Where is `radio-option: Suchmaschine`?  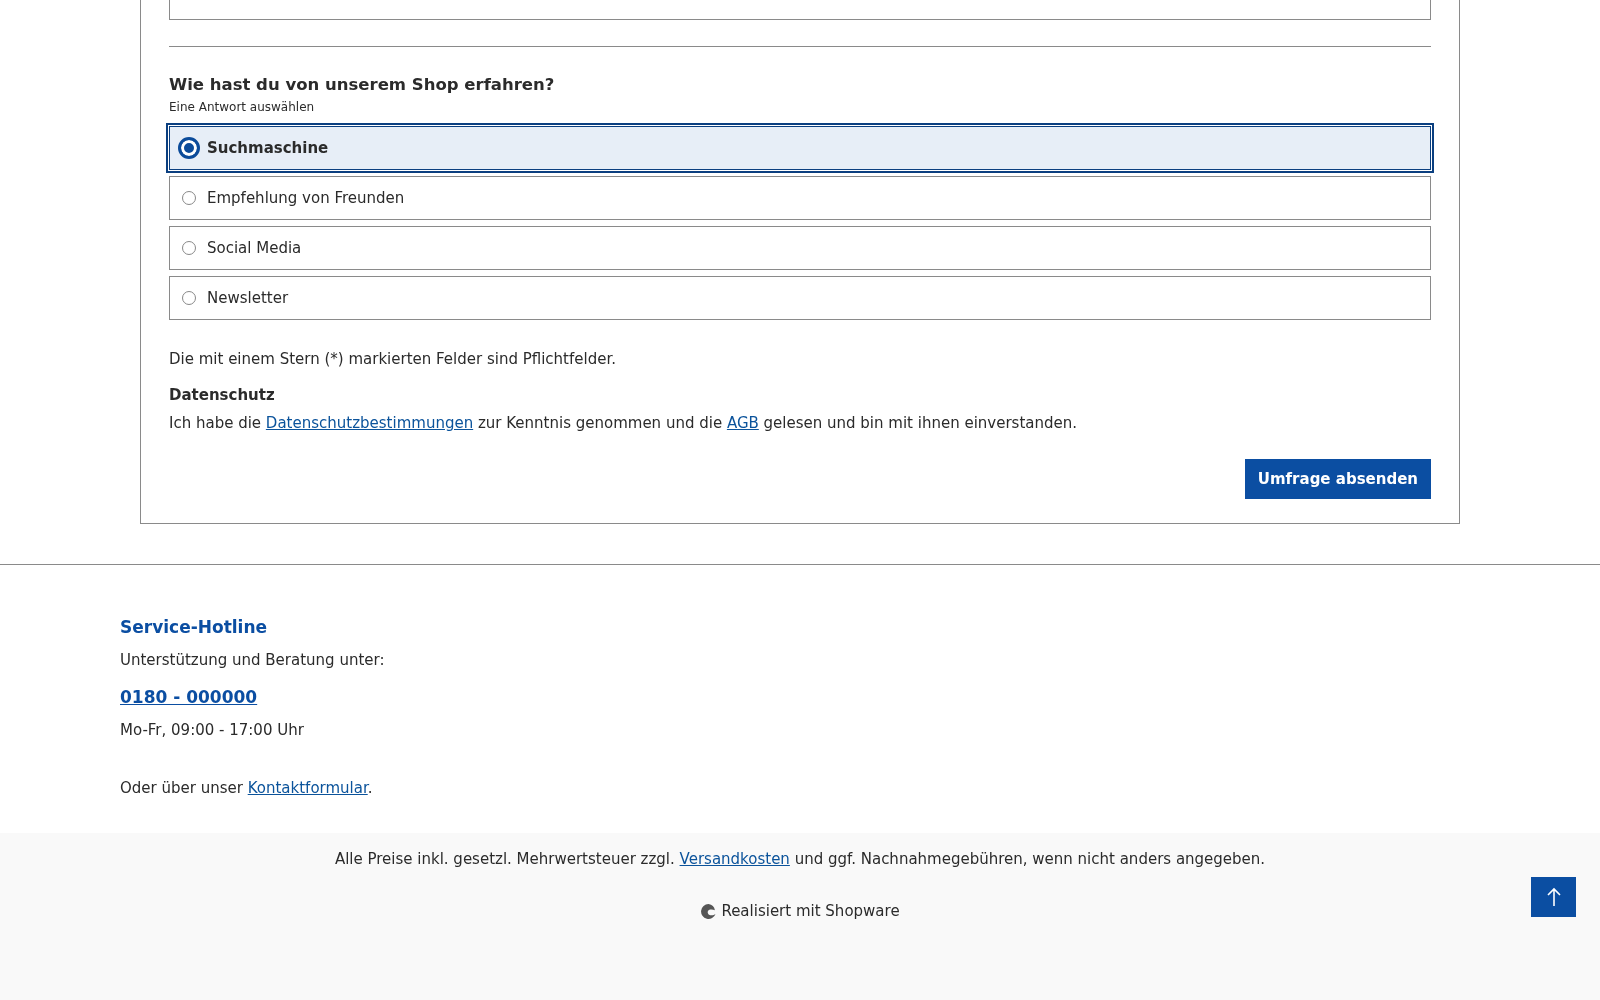
radio-option: Suchmaschine is located at coordinates (800, 148).